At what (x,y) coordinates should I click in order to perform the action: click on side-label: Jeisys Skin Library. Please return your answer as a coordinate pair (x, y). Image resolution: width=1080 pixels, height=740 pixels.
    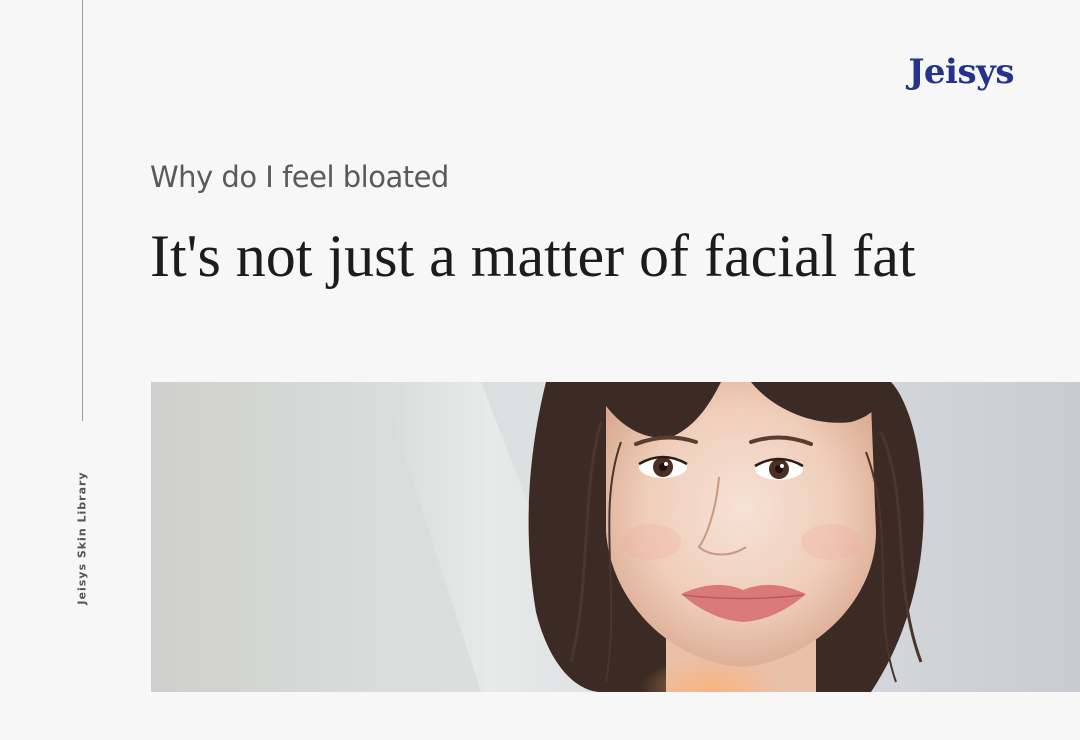
    Looking at the image, I should click on (82, 538).